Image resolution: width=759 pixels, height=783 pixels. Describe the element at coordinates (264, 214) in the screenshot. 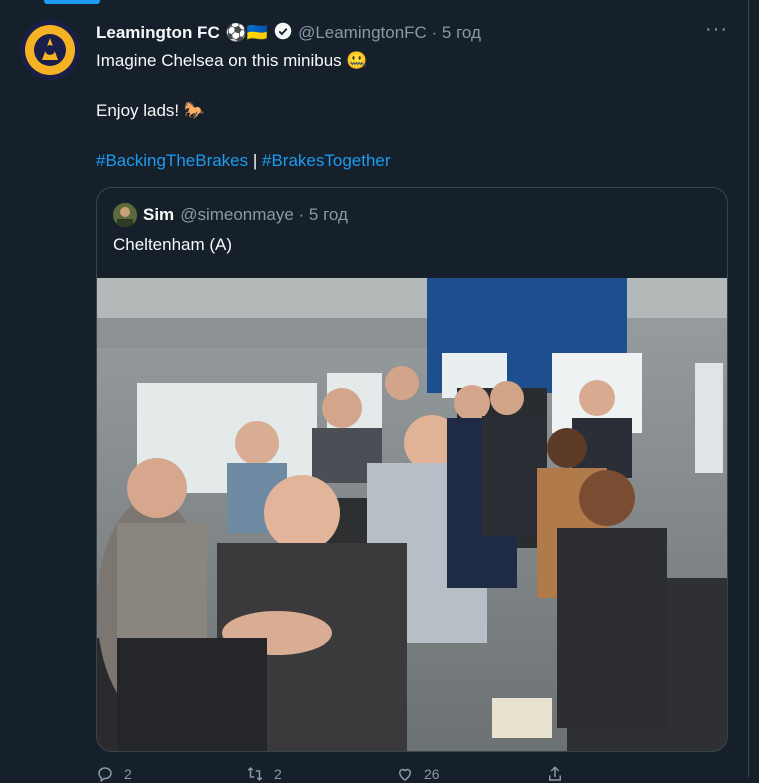

I see `quoted-author-handle-time: @simeonmaye · 5 год` at that location.